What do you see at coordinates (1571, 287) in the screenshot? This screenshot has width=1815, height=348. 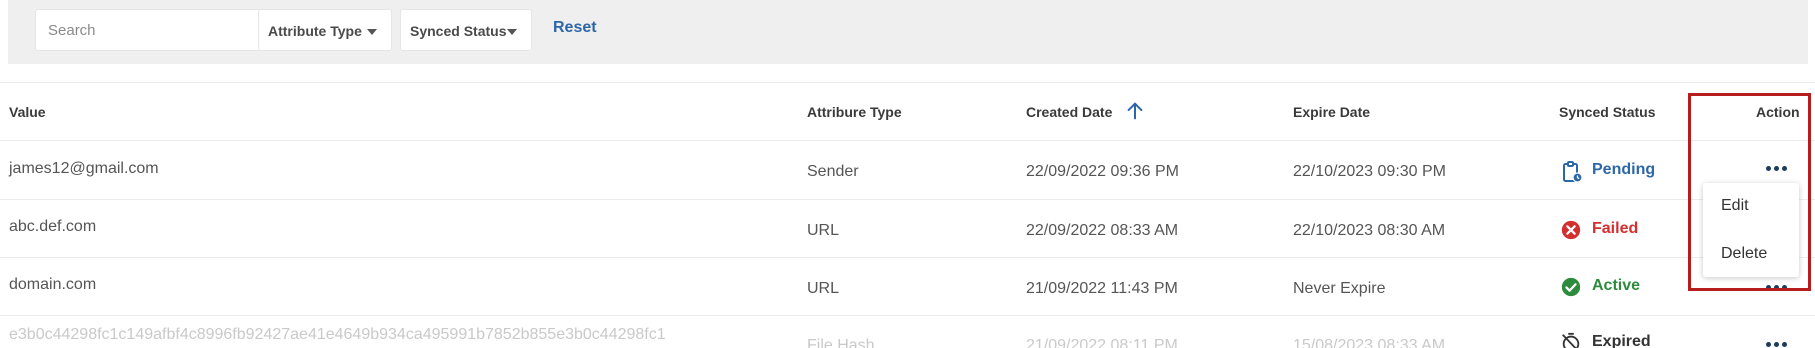 I see `check-circle-icon` at bounding box center [1571, 287].